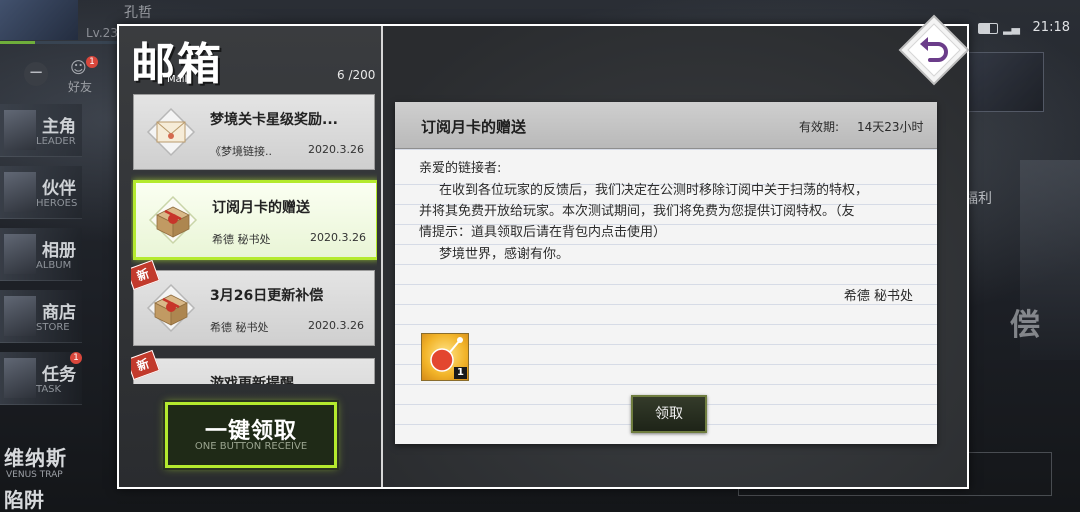 The height and width of the screenshot is (512, 1080). What do you see at coordinates (20, 254) in the screenshot?
I see `album-thumbnail` at bounding box center [20, 254].